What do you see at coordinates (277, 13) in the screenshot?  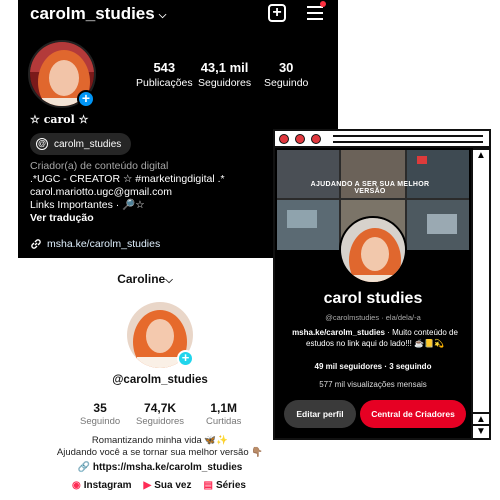 I see `new-post-icon: +` at bounding box center [277, 13].